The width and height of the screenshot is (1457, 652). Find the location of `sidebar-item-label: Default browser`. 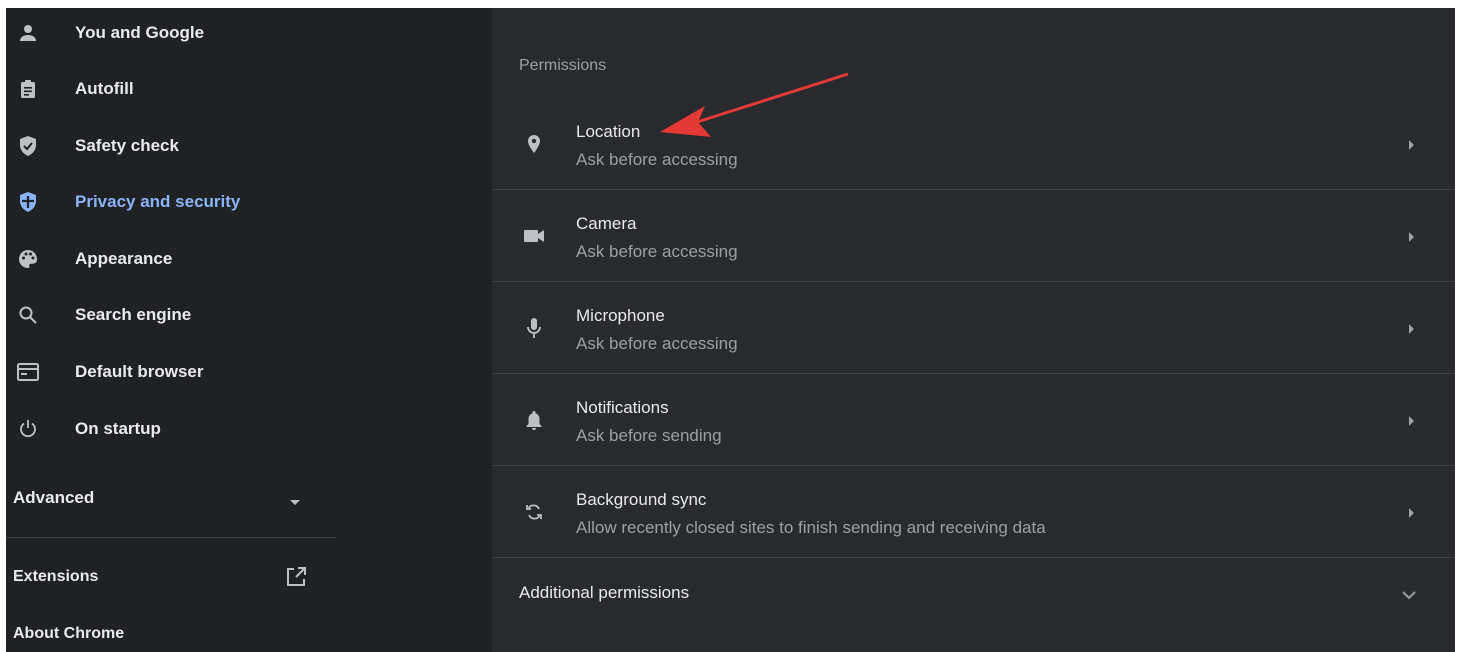

sidebar-item-label: Default browser is located at coordinates (139, 371).